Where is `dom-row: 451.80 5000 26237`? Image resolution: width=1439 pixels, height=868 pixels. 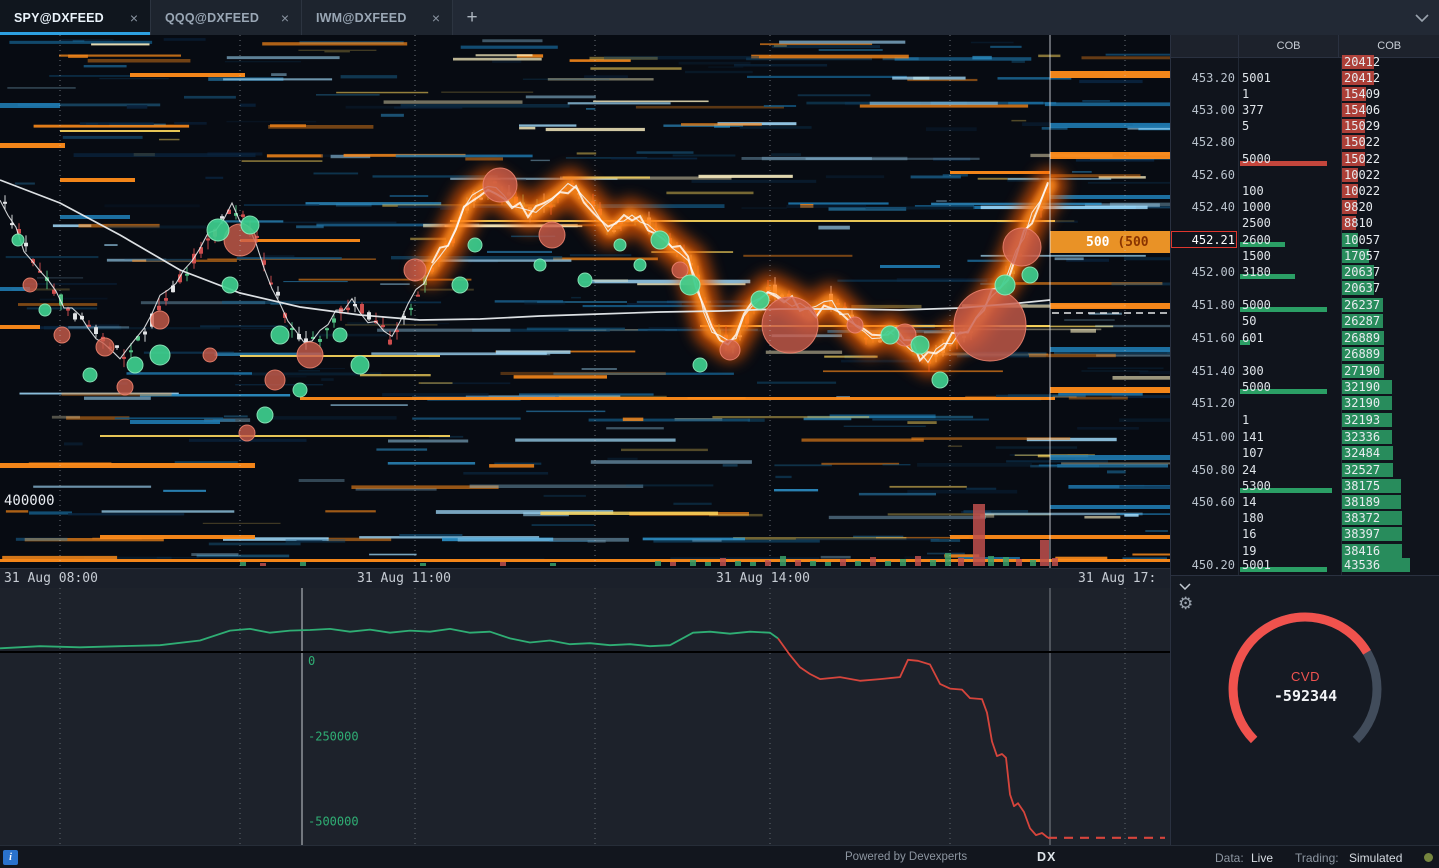
dom-row: 451.80 5000 26237 is located at coordinates (1305, 305).